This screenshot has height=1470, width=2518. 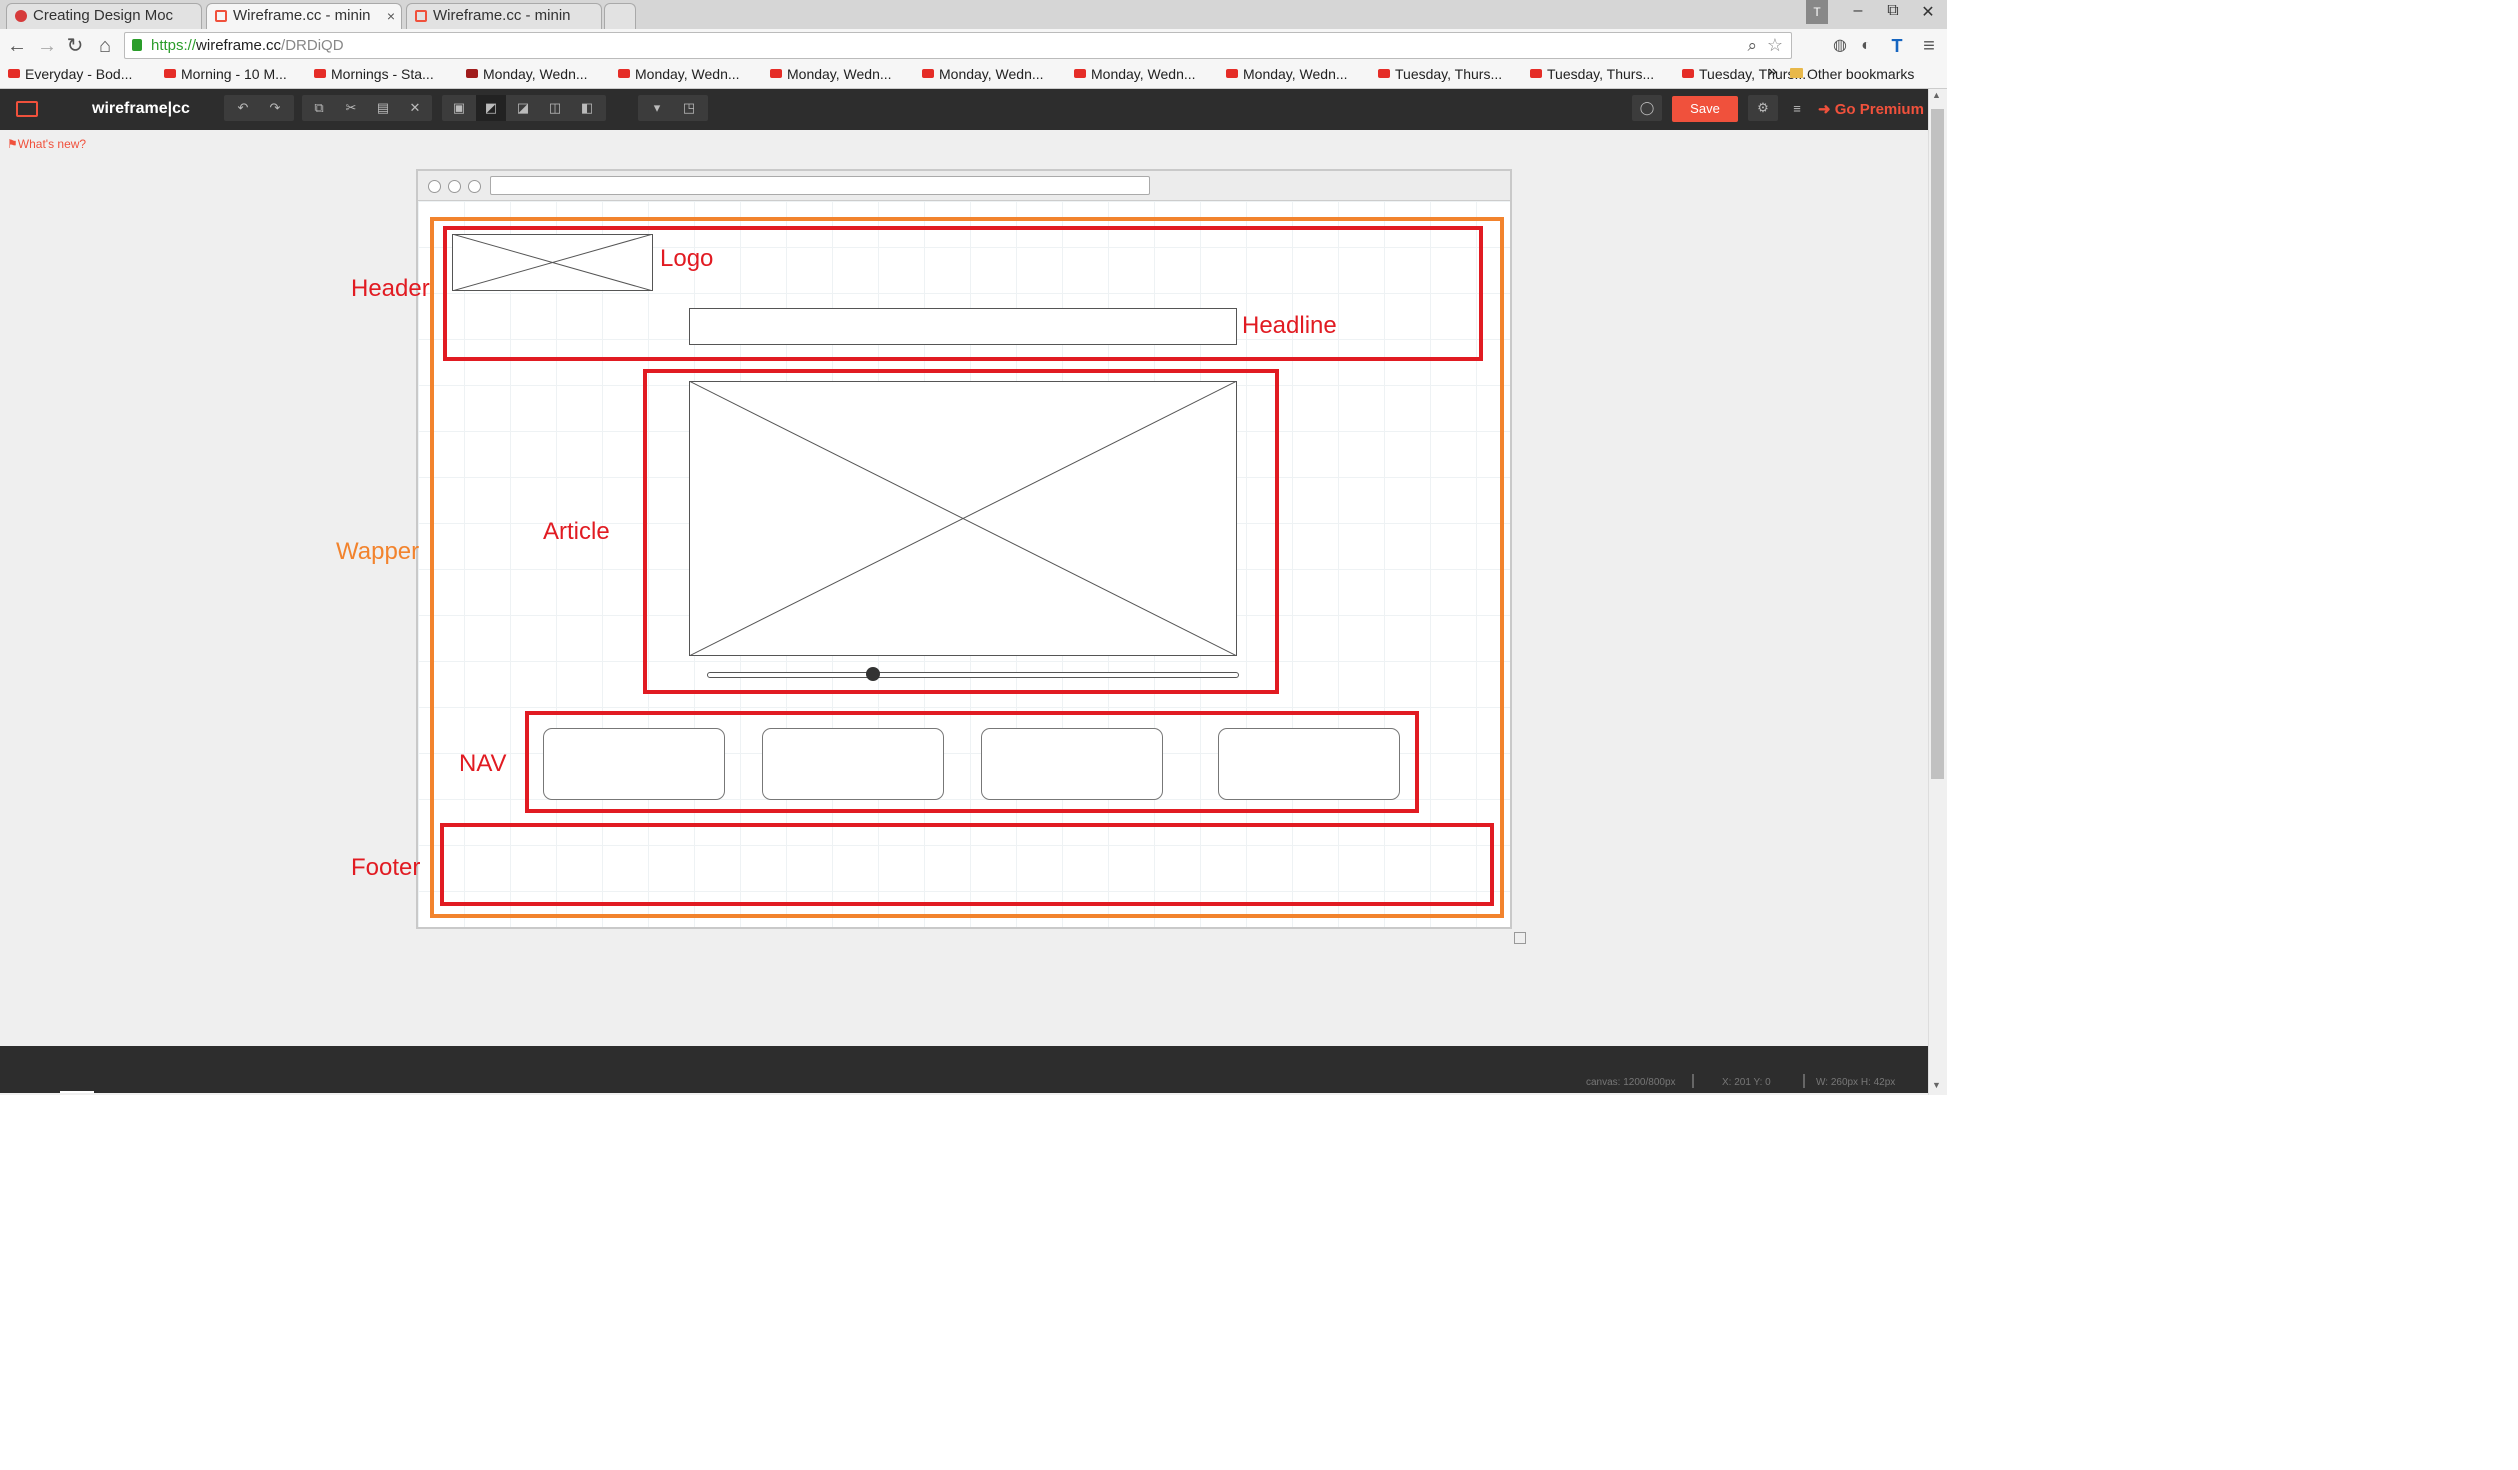 I want to click on restore-icon: ⧉, so click(x=1893, y=11).